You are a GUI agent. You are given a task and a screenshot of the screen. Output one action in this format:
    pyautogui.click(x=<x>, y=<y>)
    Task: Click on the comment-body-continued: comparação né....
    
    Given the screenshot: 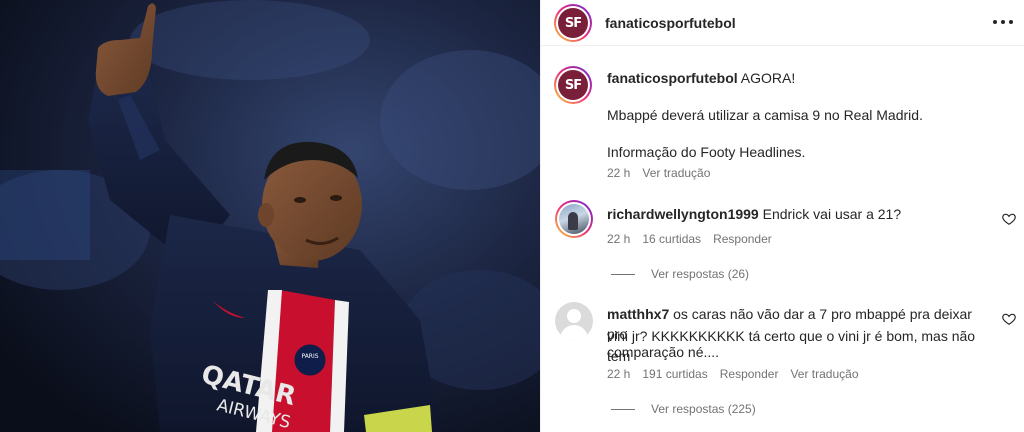 What is the action you would take?
    pyautogui.click(x=663, y=352)
    